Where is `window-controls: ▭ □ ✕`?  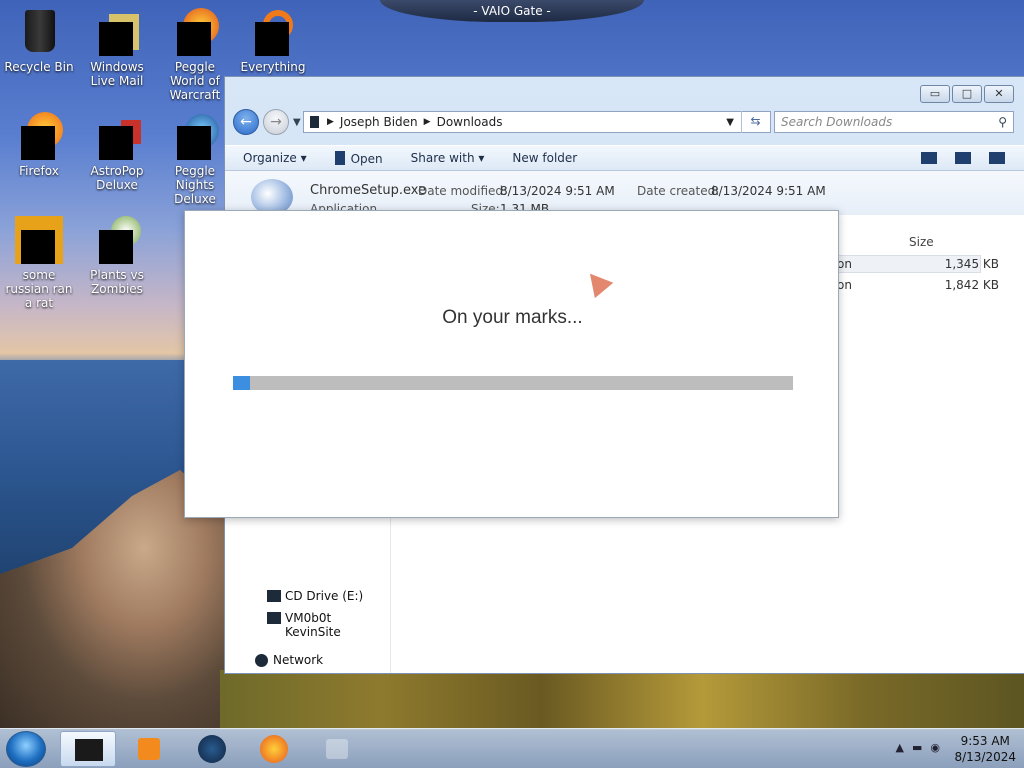
window-controls: ▭ □ ✕ is located at coordinates (967, 94).